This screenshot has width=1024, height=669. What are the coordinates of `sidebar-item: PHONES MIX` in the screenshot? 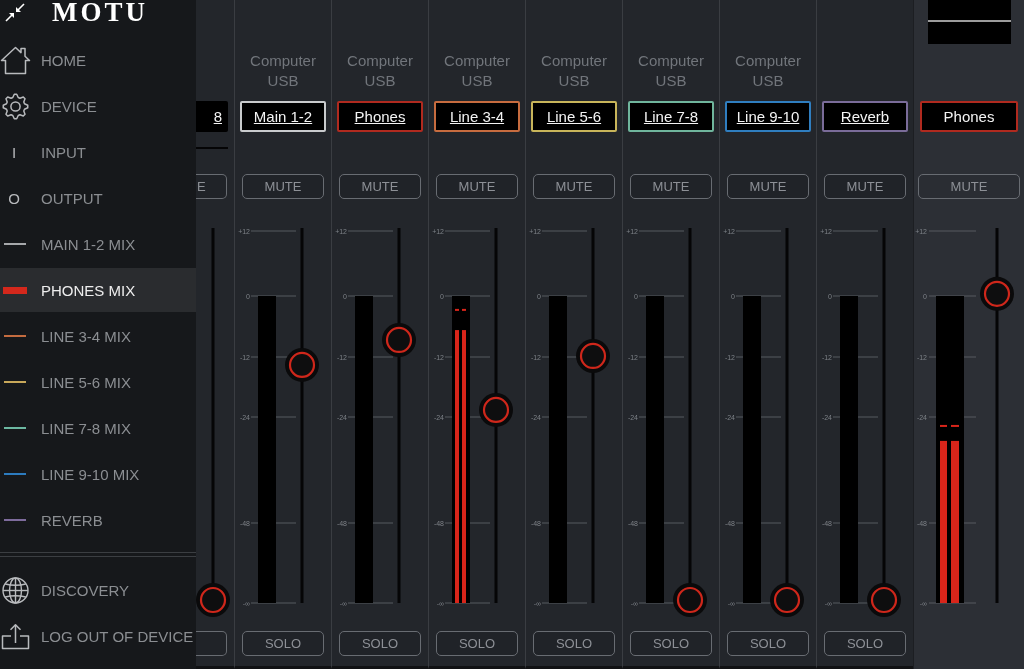 It's located at (98, 290).